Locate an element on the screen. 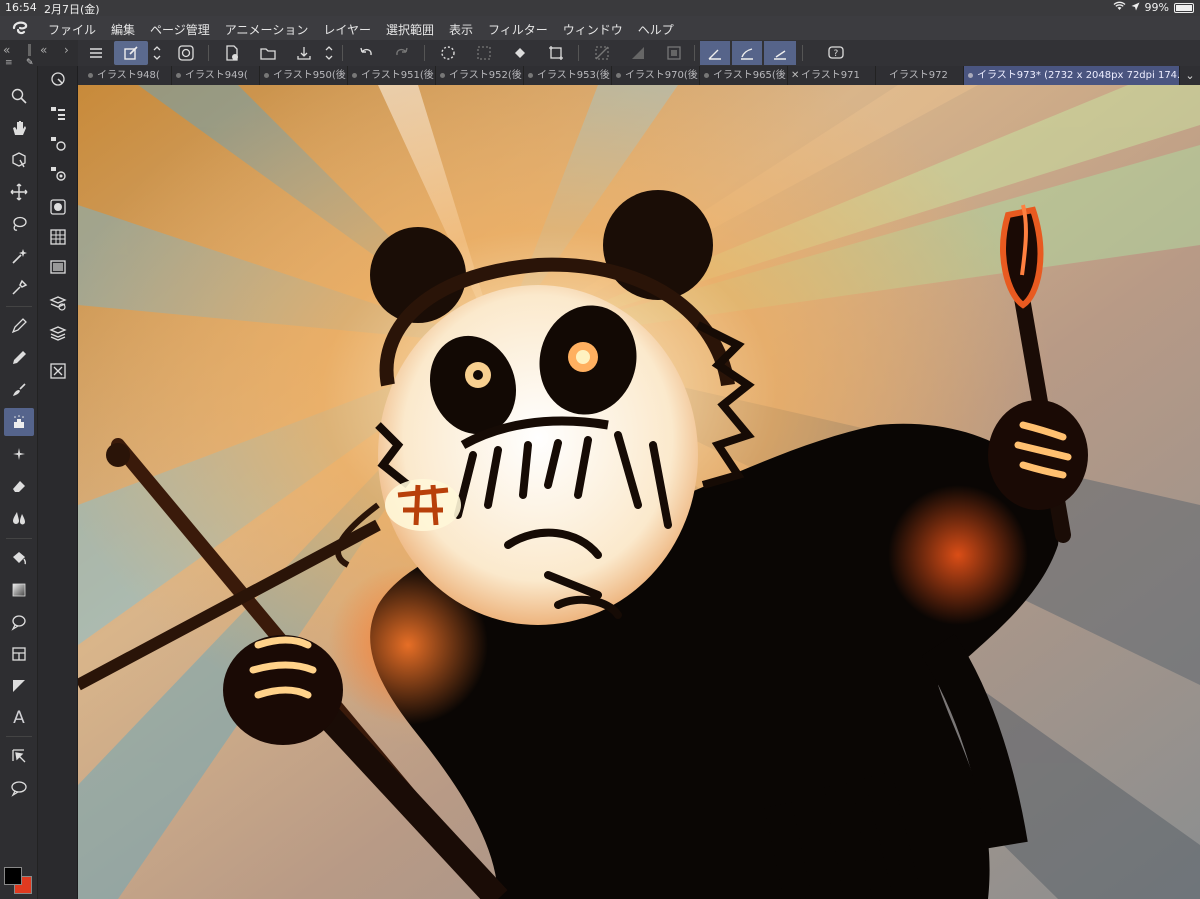 Image resolution: width=1200 pixels, height=899 pixels. sub-panel-strip is located at coordinates (58, 482).